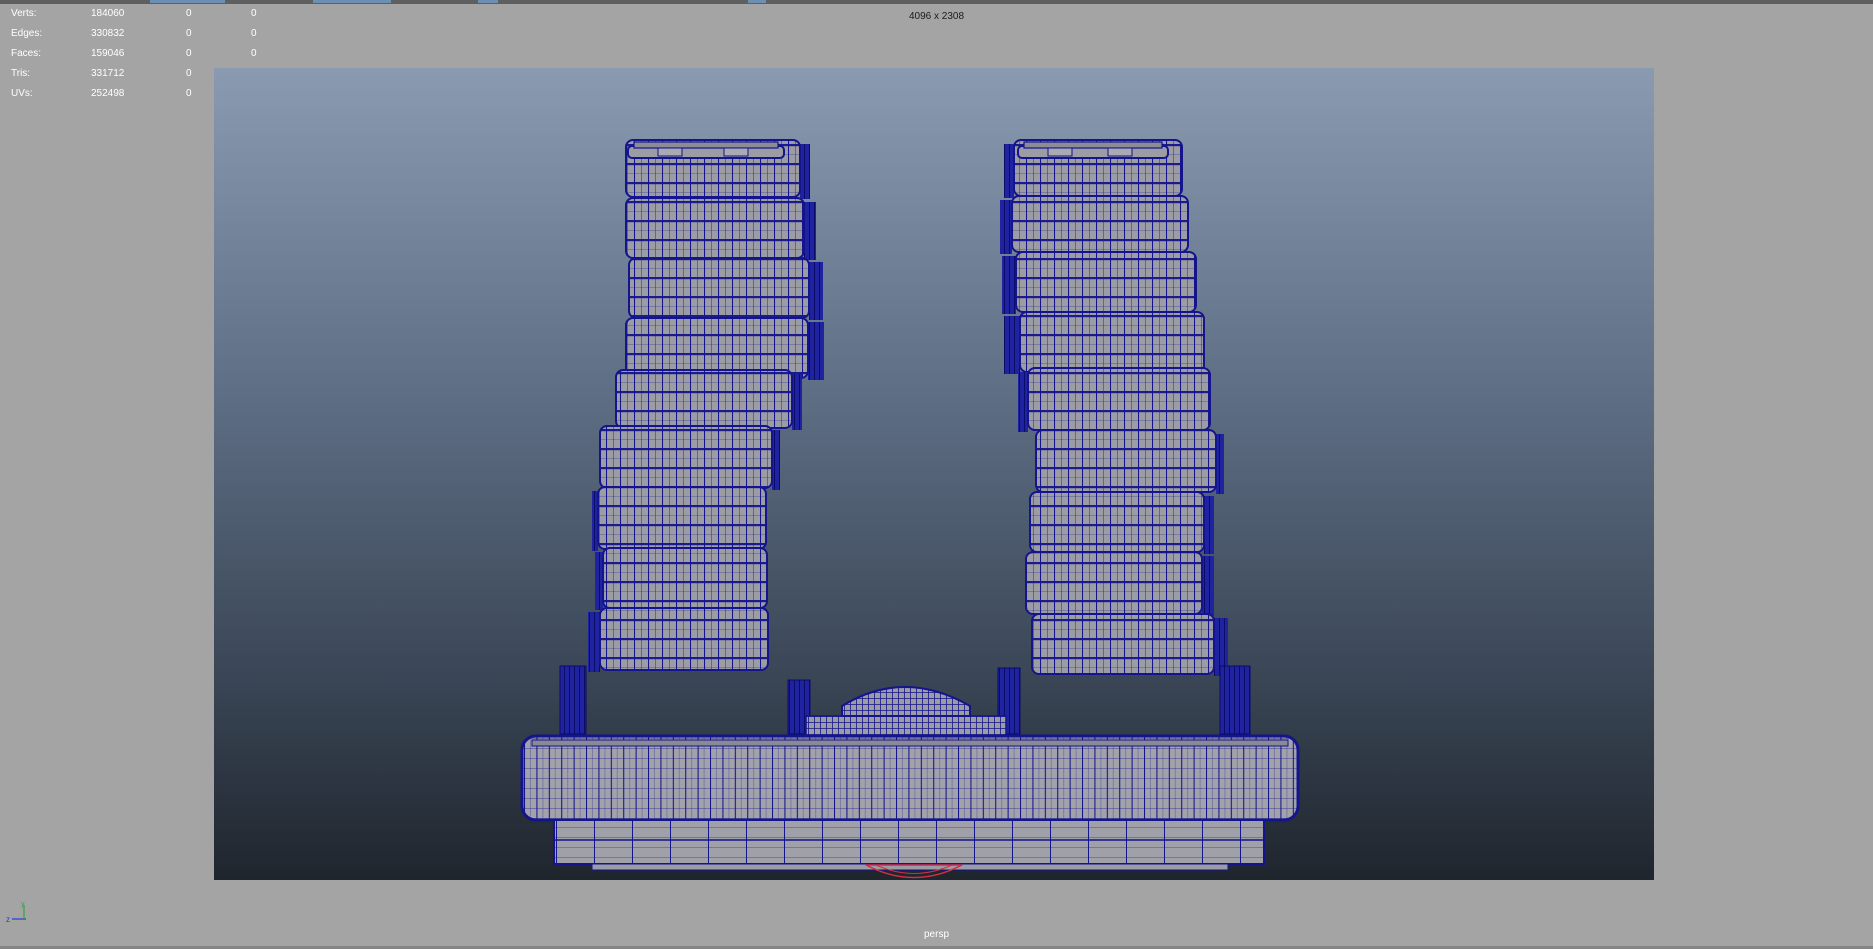  Describe the element at coordinates (1093, 150) in the screenshot. I see `right-rooftop` at that location.